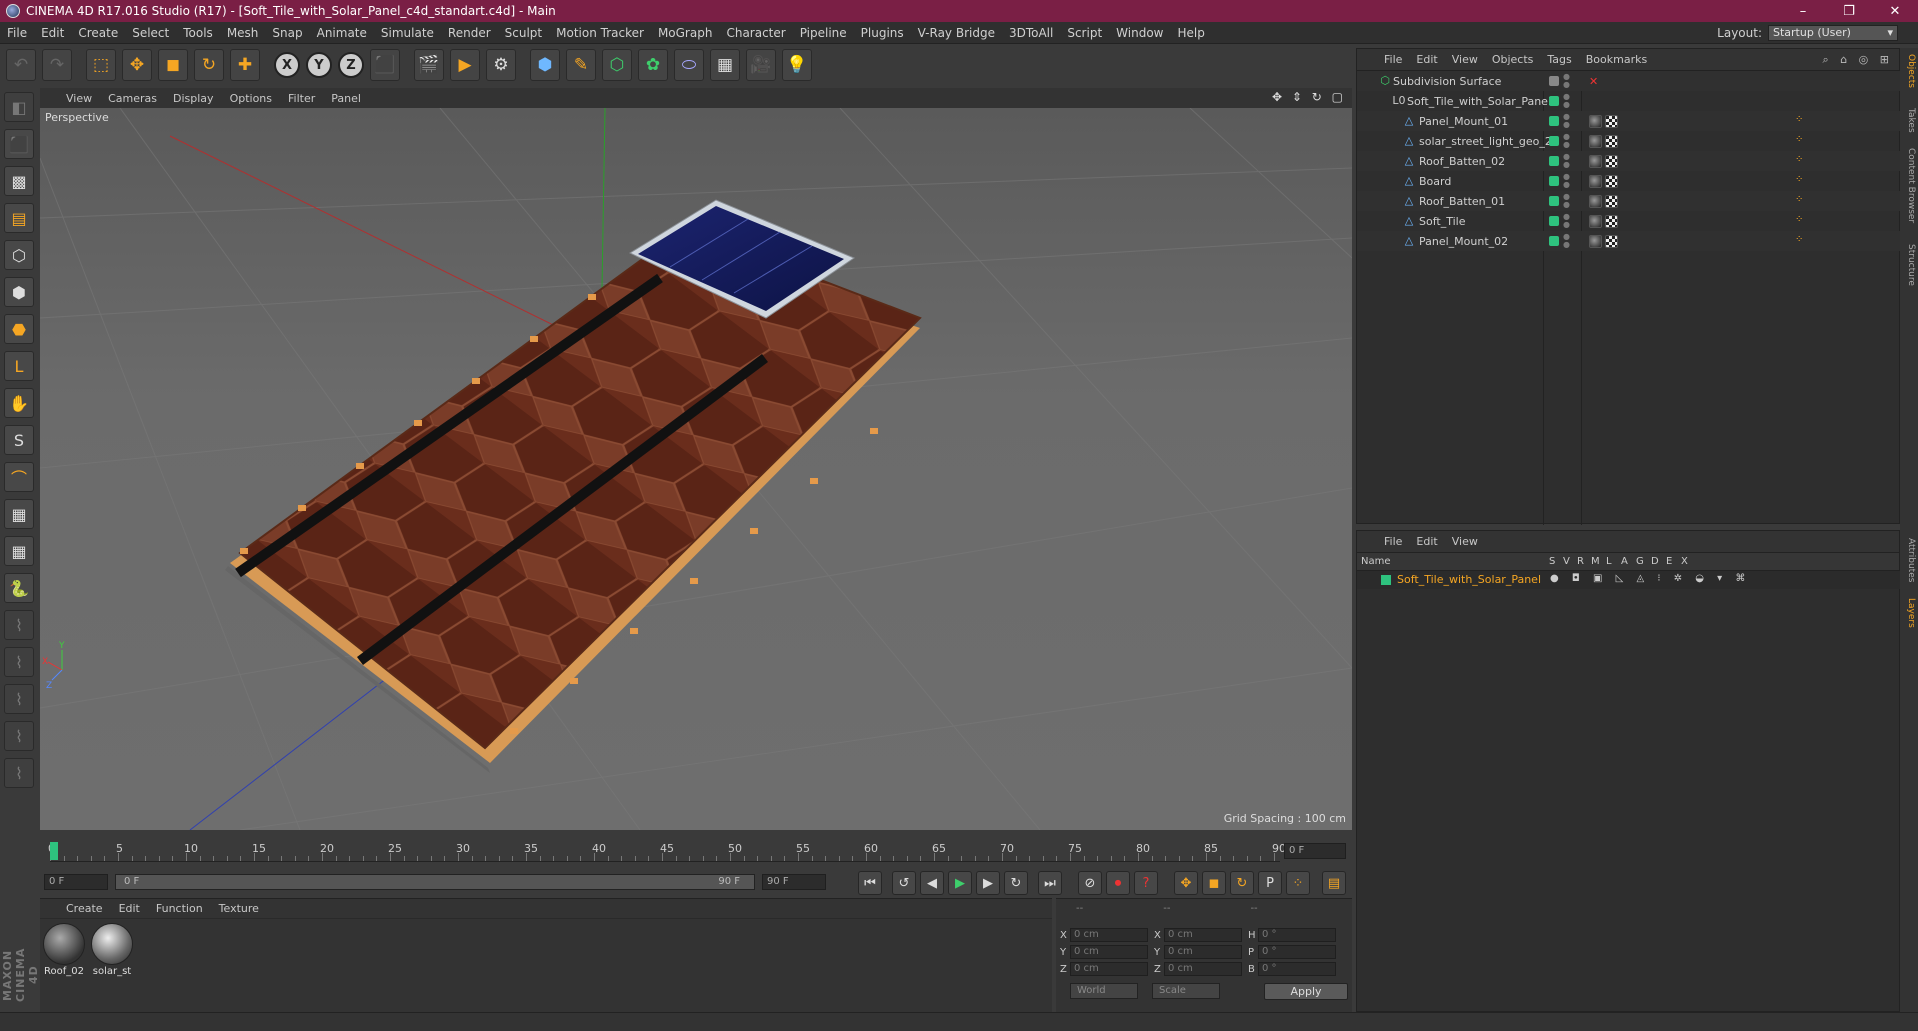 The image size is (1918, 1031). What do you see at coordinates (301, 98) in the screenshot?
I see `viewport-menu-filter: Filter` at bounding box center [301, 98].